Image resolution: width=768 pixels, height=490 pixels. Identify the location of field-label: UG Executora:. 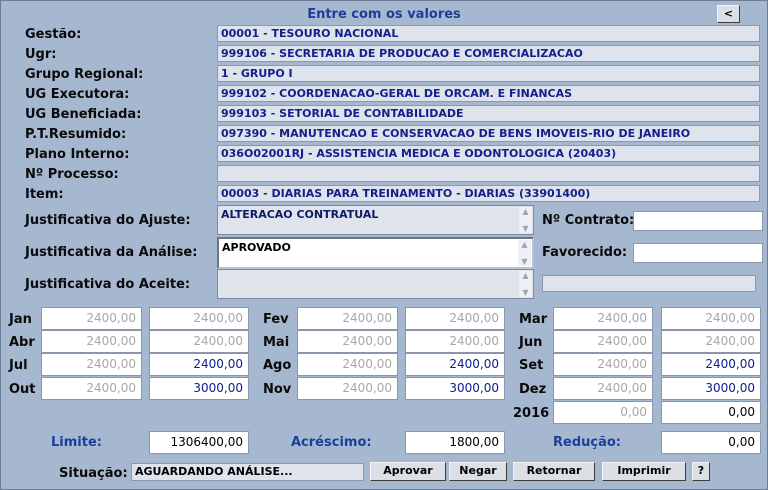
(77, 94).